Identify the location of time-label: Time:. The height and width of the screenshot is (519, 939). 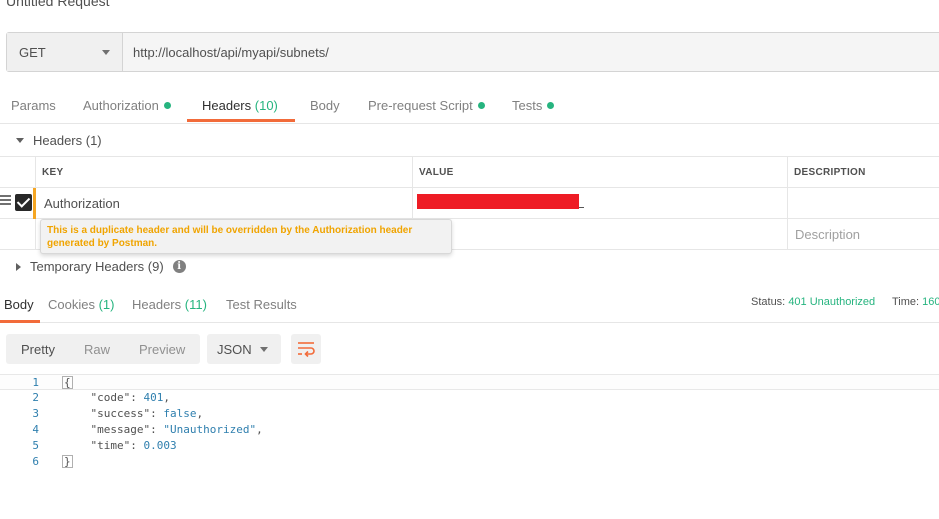
(906, 302).